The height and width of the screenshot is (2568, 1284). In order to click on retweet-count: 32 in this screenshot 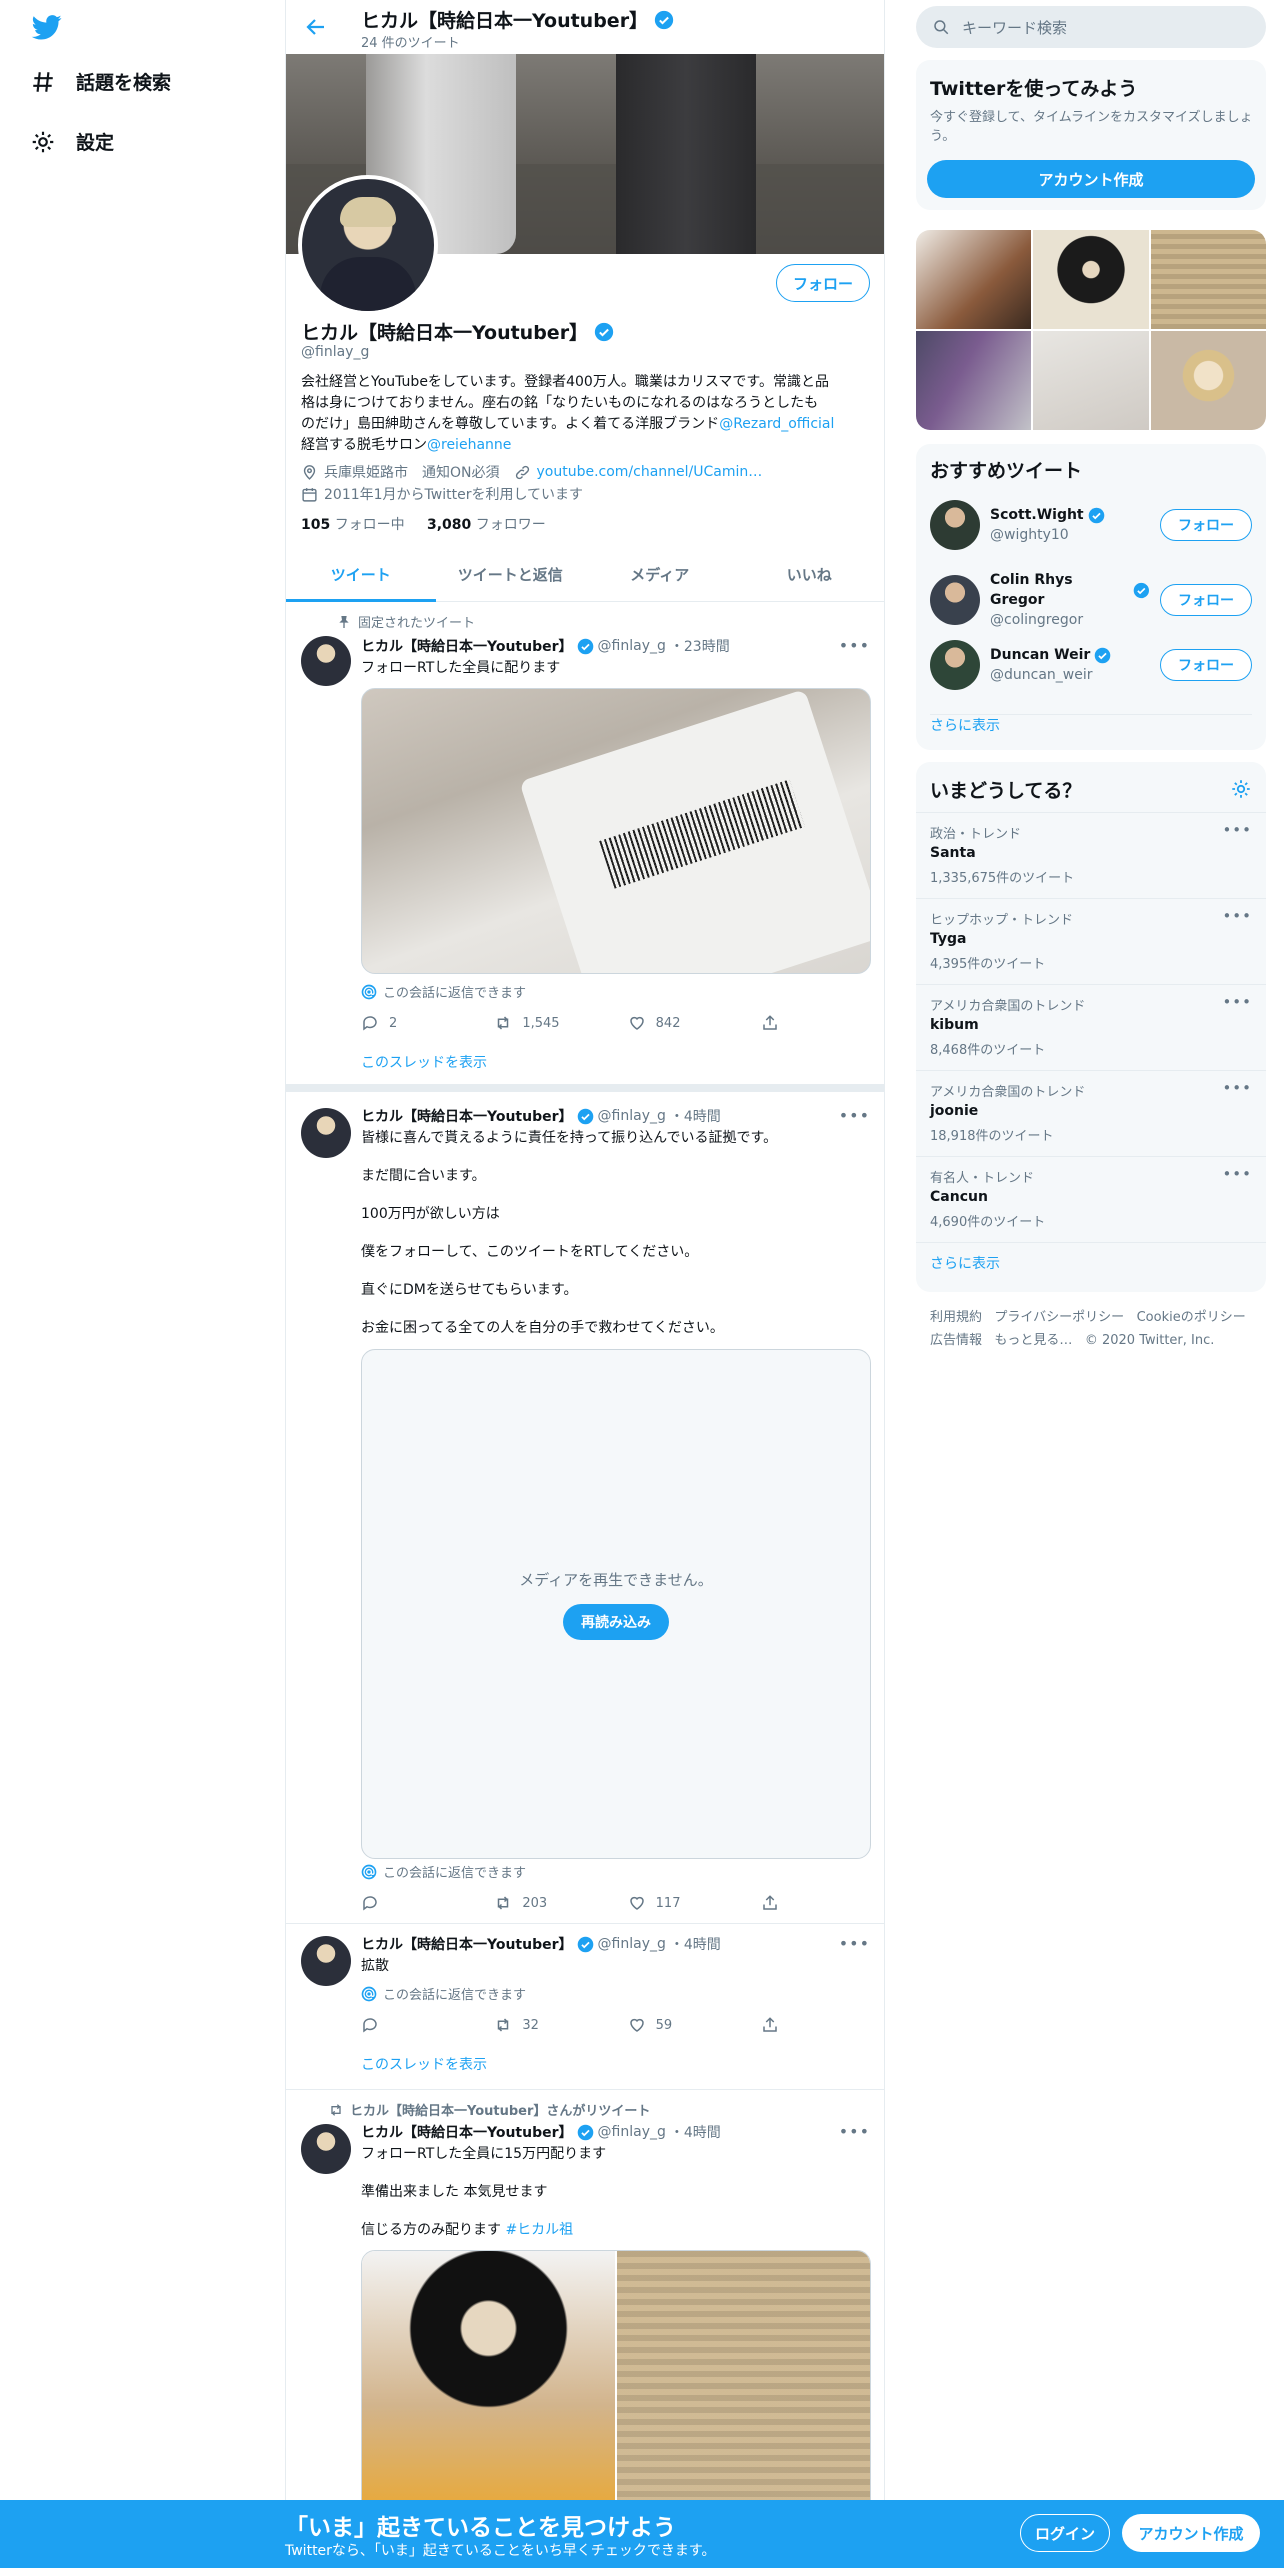, I will do `click(530, 2025)`.